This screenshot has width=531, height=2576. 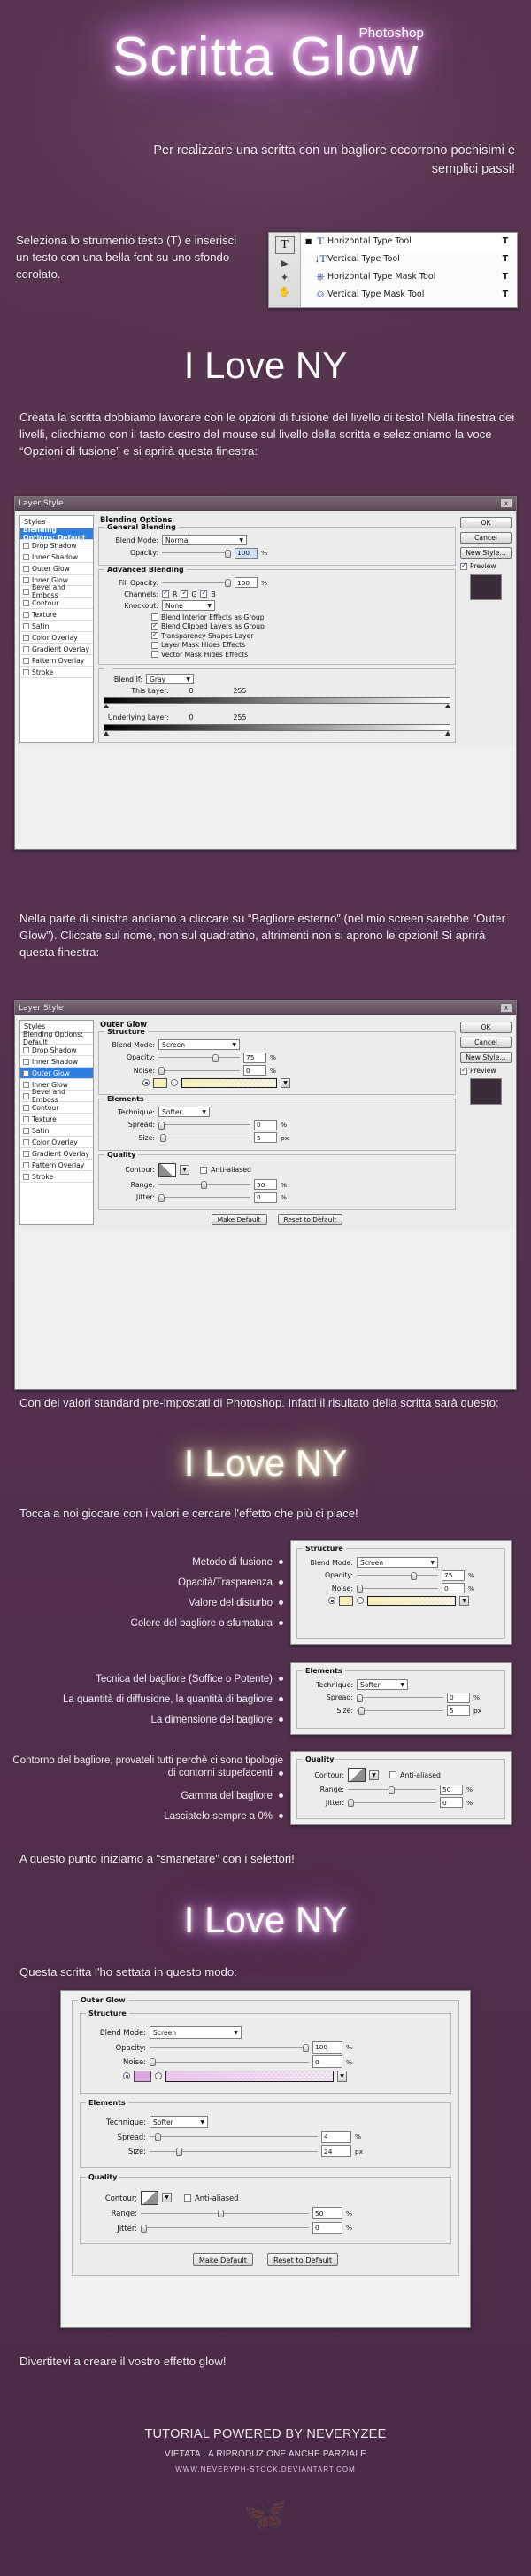 I want to click on vector-mask-hides-checkbox, so click(x=155, y=654).